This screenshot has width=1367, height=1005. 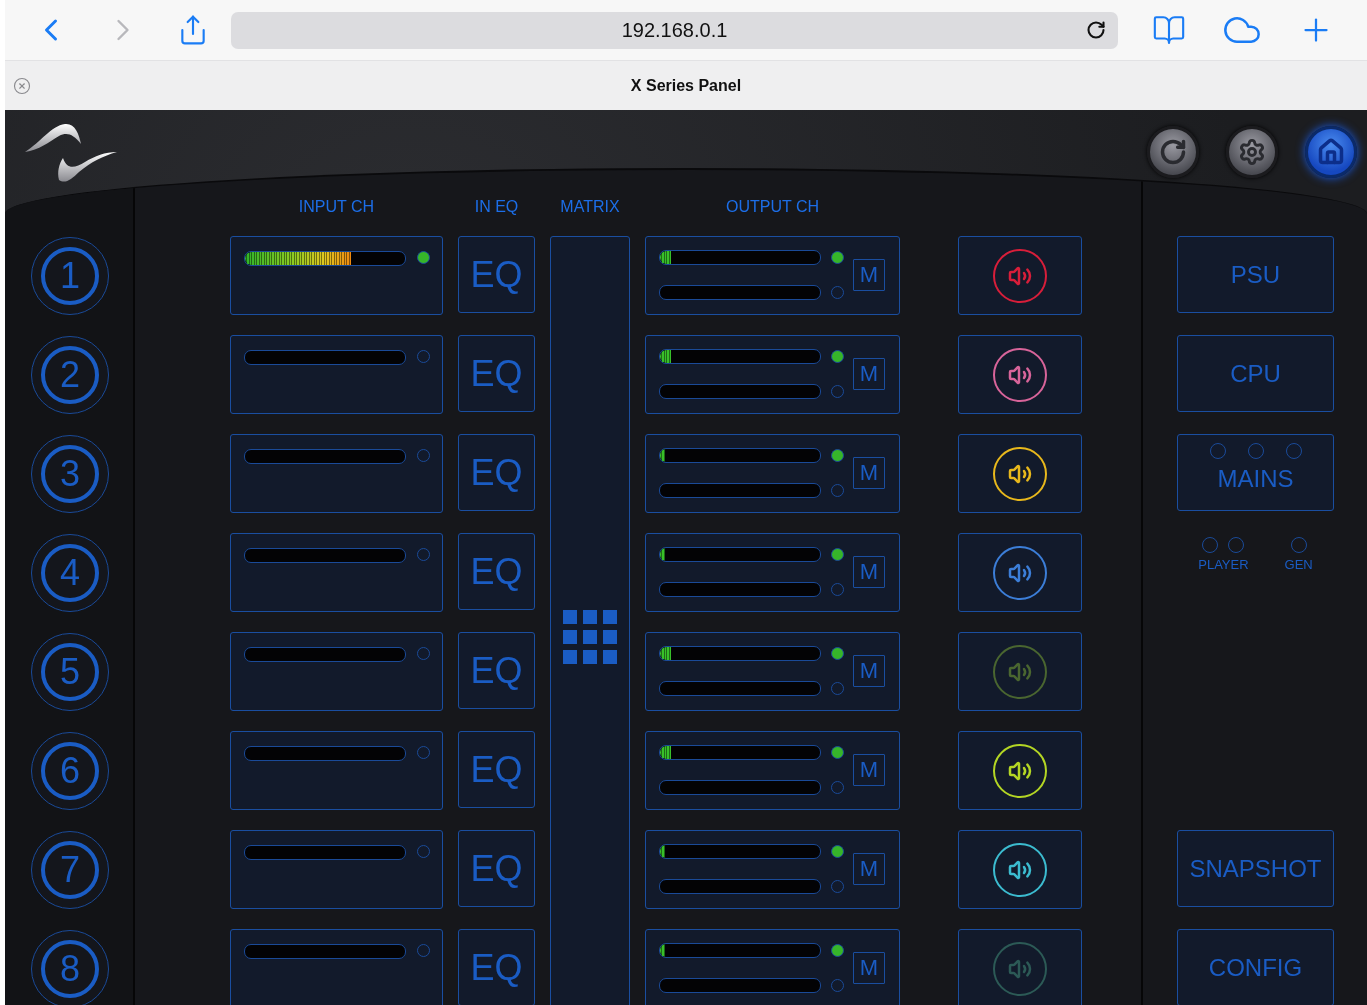 I want to click on status-button: PSU, so click(x=1255, y=274).